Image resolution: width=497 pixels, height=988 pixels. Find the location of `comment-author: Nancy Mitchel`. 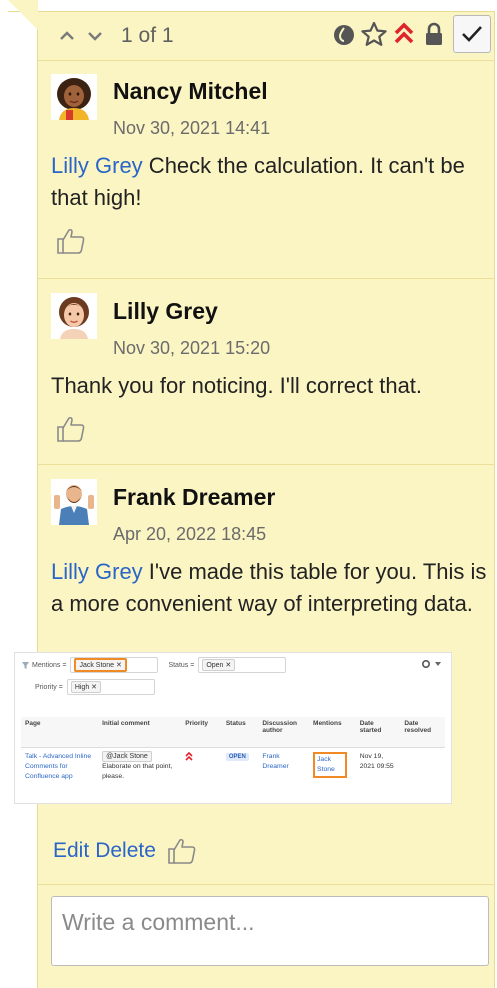

comment-author: Nancy Mitchel is located at coordinates (190, 91).